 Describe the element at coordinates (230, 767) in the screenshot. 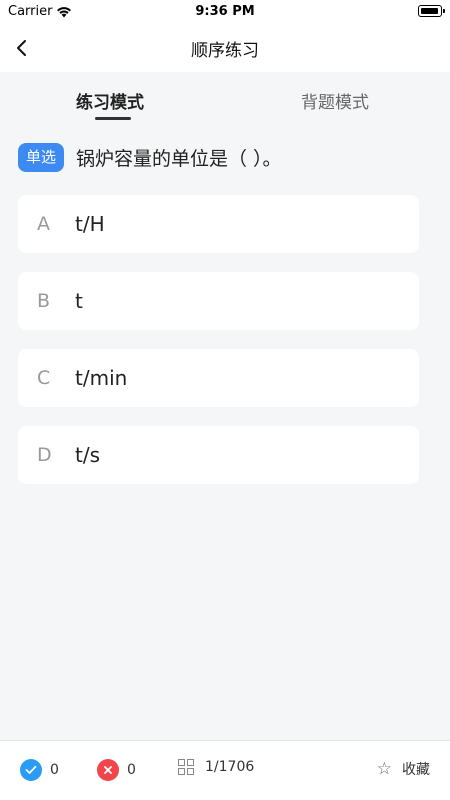

I see `progress-text: 1/1706` at that location.